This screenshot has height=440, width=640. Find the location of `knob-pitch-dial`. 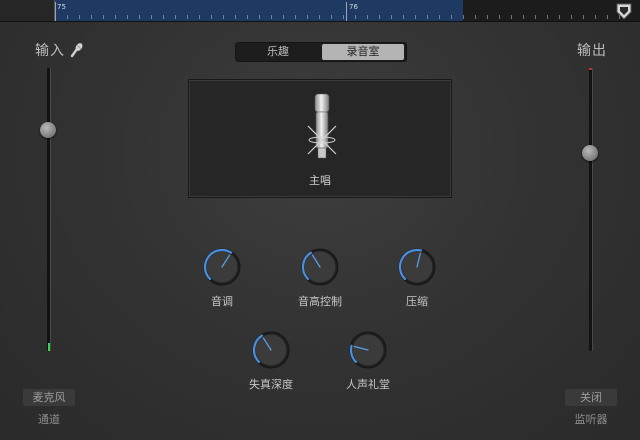

knob-pitch-dial is located at coordinates (222, 267).